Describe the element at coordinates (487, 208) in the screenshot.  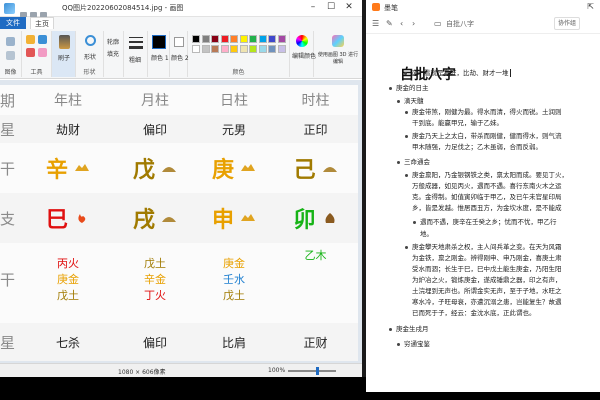
I see `note-list-item: 乡，皆是发越。惟居酉丑方，为金坎水度，是不能成` at that location.